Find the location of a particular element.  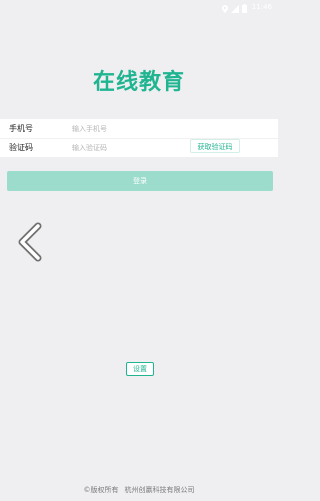

settings-button: 设置 is located at coordinates (140, 369).